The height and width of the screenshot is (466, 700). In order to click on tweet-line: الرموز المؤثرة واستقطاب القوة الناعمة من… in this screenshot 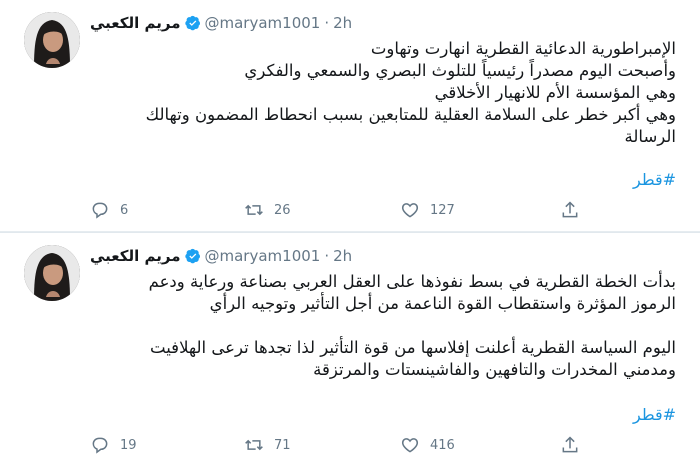, I will do `click(442, 303)`.